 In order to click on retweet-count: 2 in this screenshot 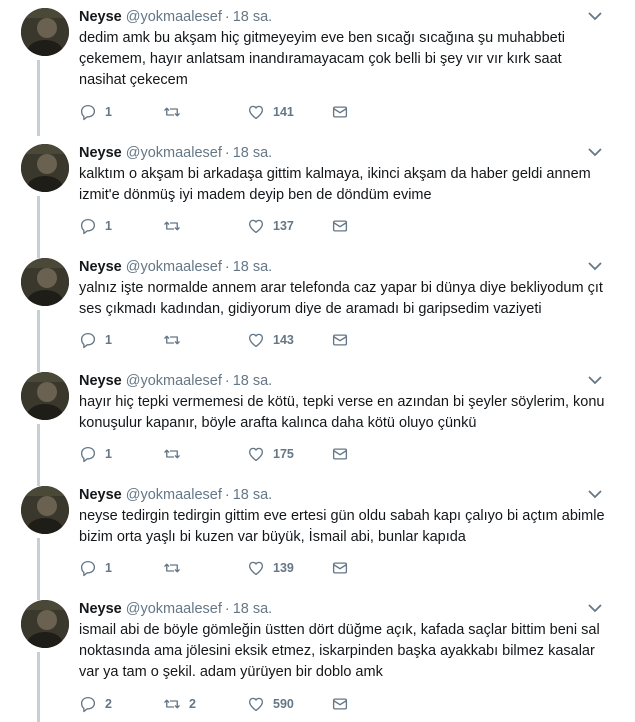, I will do `click(192, 704)`.